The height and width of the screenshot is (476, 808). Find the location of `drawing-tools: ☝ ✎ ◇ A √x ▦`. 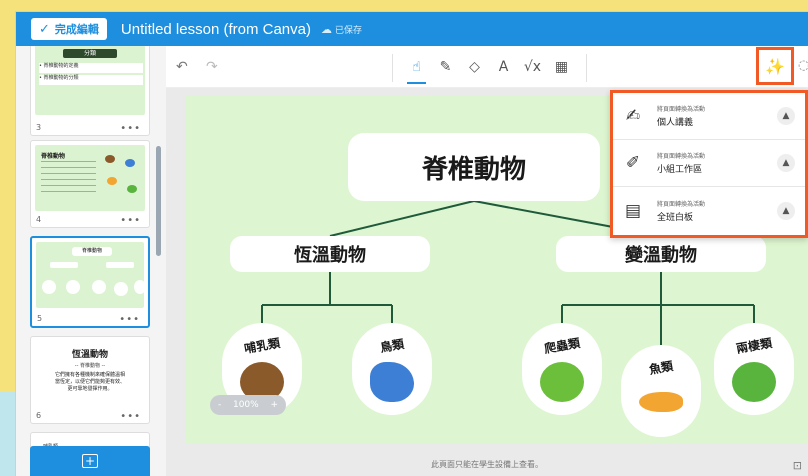

drawing-tools: ☝ ✎ ◇ A √x ▦ is located at coordinates (489, 67).